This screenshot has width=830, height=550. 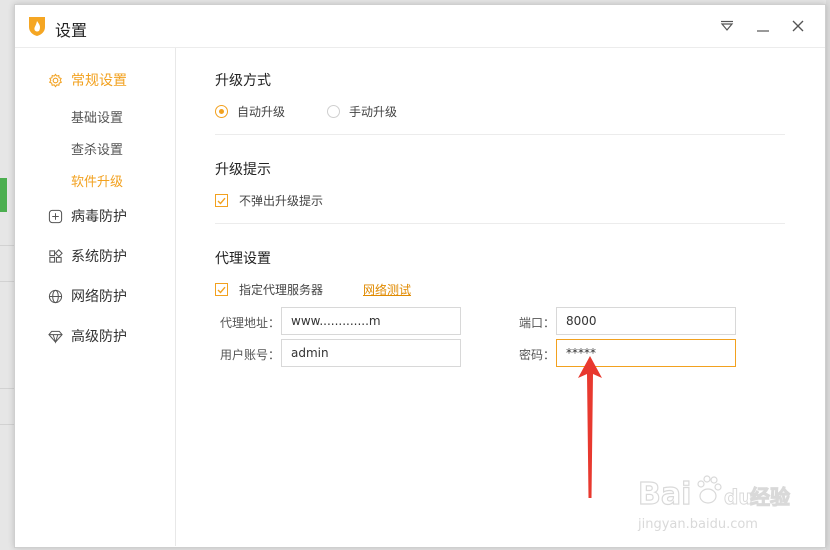 What do you see at coordinates (828, 275) in the screenshot?
I see `background-app-edge` at bounding box center [828, 275].